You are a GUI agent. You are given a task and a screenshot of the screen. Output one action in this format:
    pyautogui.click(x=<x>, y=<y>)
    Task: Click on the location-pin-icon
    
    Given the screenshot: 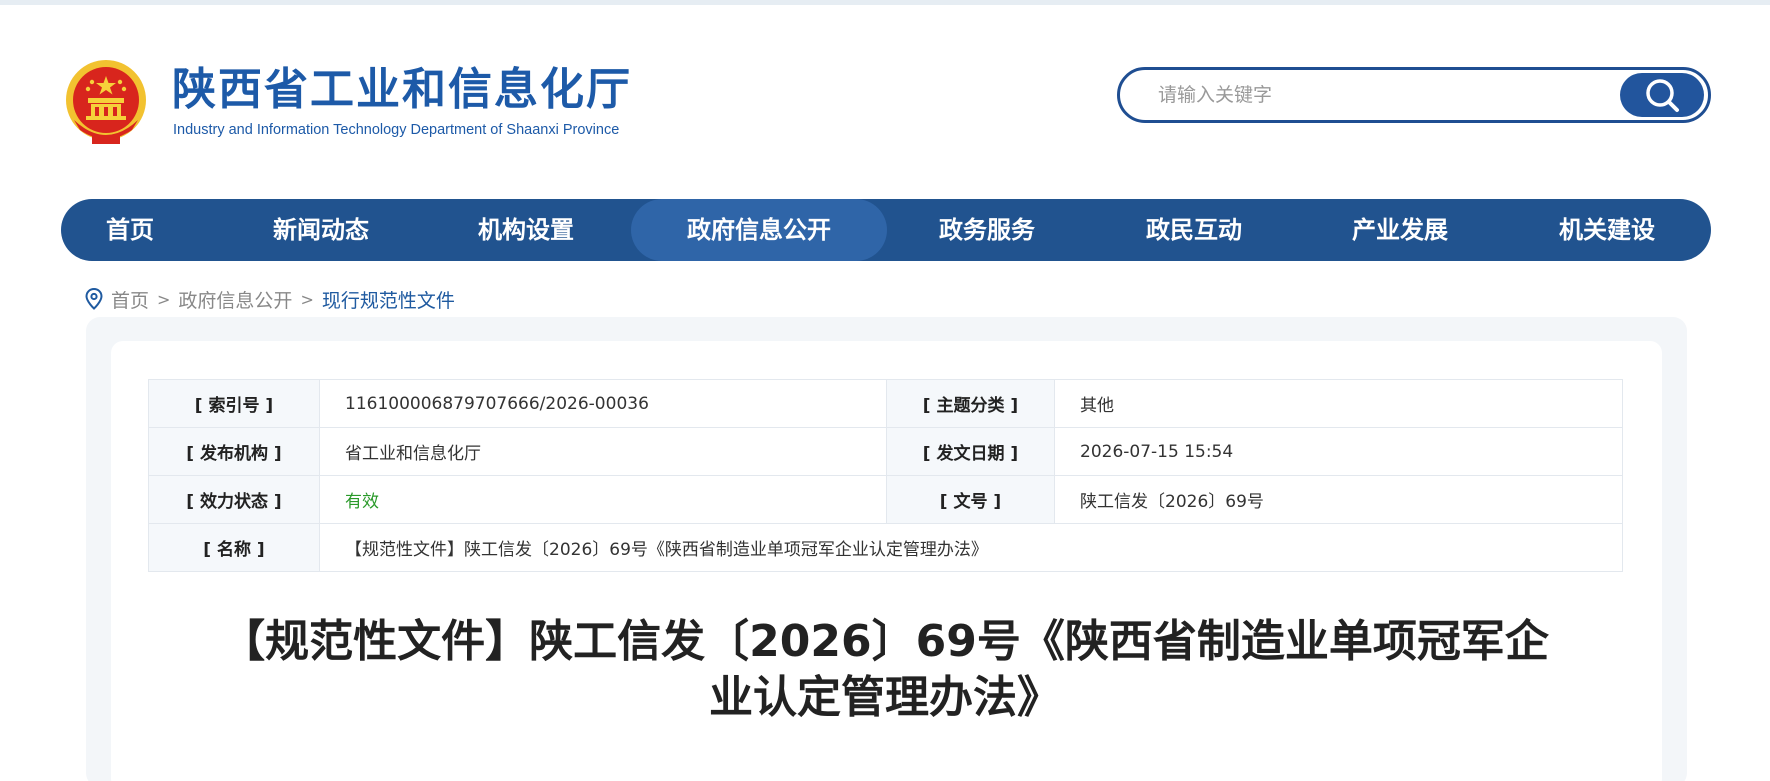 What is the action you would take?
    pyautogui.click(x=94, y=299)
    